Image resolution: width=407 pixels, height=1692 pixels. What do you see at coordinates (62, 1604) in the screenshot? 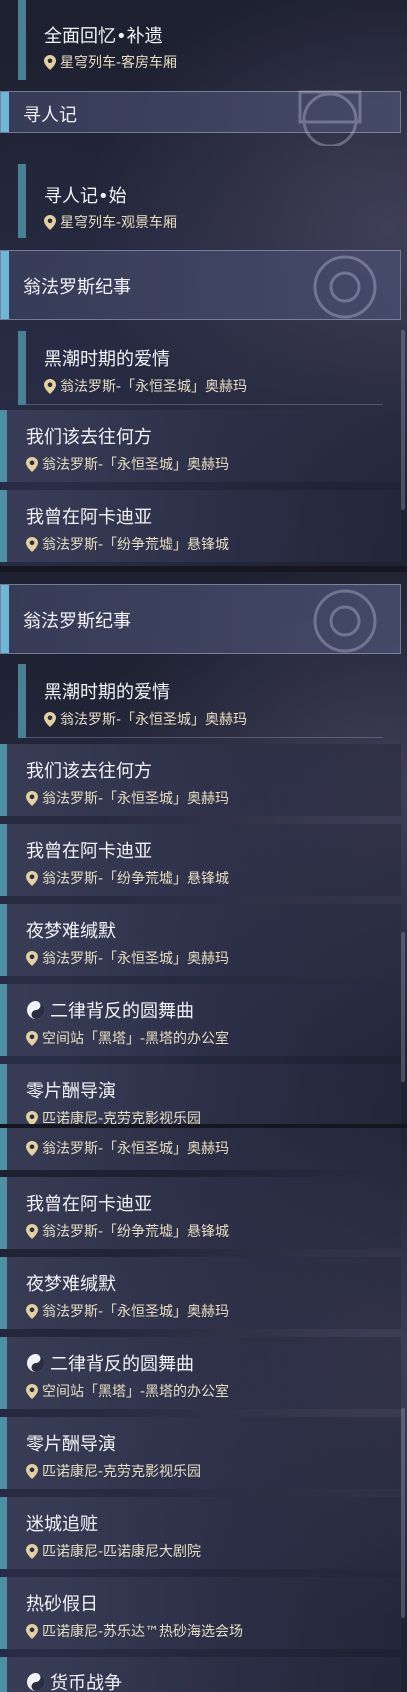
I see `quest-title: 热砂假日` at bounding box center [62, 1604].